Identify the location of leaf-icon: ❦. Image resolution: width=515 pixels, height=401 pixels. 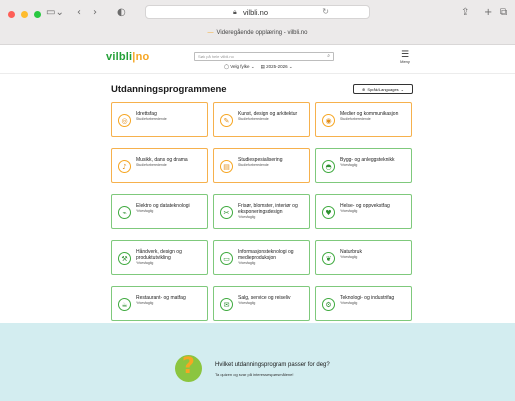
(328, 258).